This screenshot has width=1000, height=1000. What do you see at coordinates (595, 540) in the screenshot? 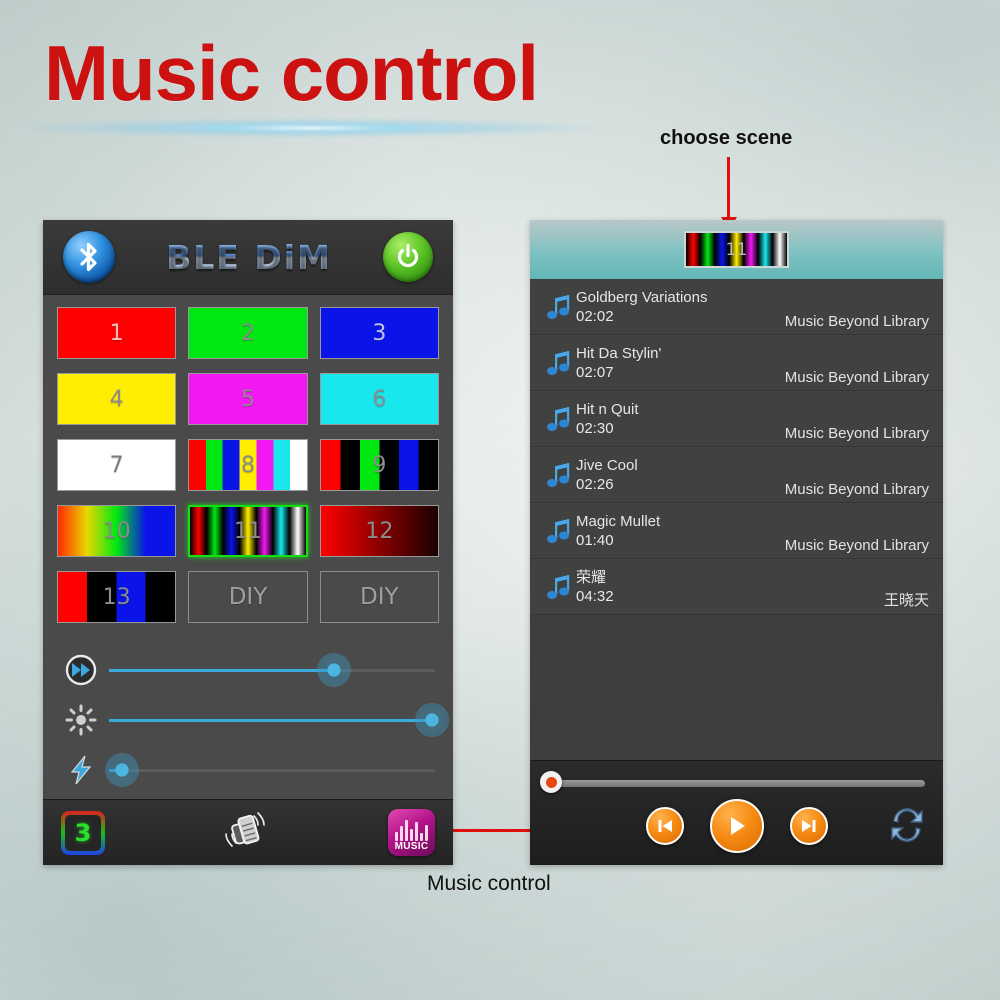
I see `track-duration: 01:40` at bounding box center [595, 540].